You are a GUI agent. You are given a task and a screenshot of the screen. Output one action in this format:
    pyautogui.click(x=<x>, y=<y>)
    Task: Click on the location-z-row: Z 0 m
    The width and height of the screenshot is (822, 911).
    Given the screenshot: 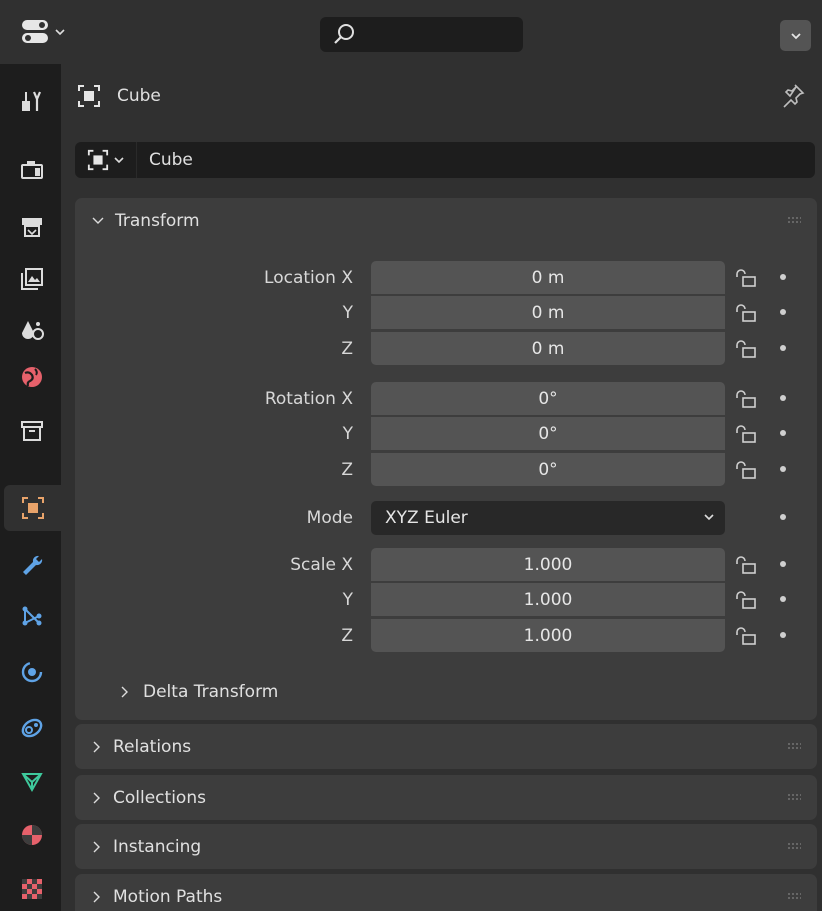 What is the action you would take?
    pyautogui.click(x=446, y=348)
    